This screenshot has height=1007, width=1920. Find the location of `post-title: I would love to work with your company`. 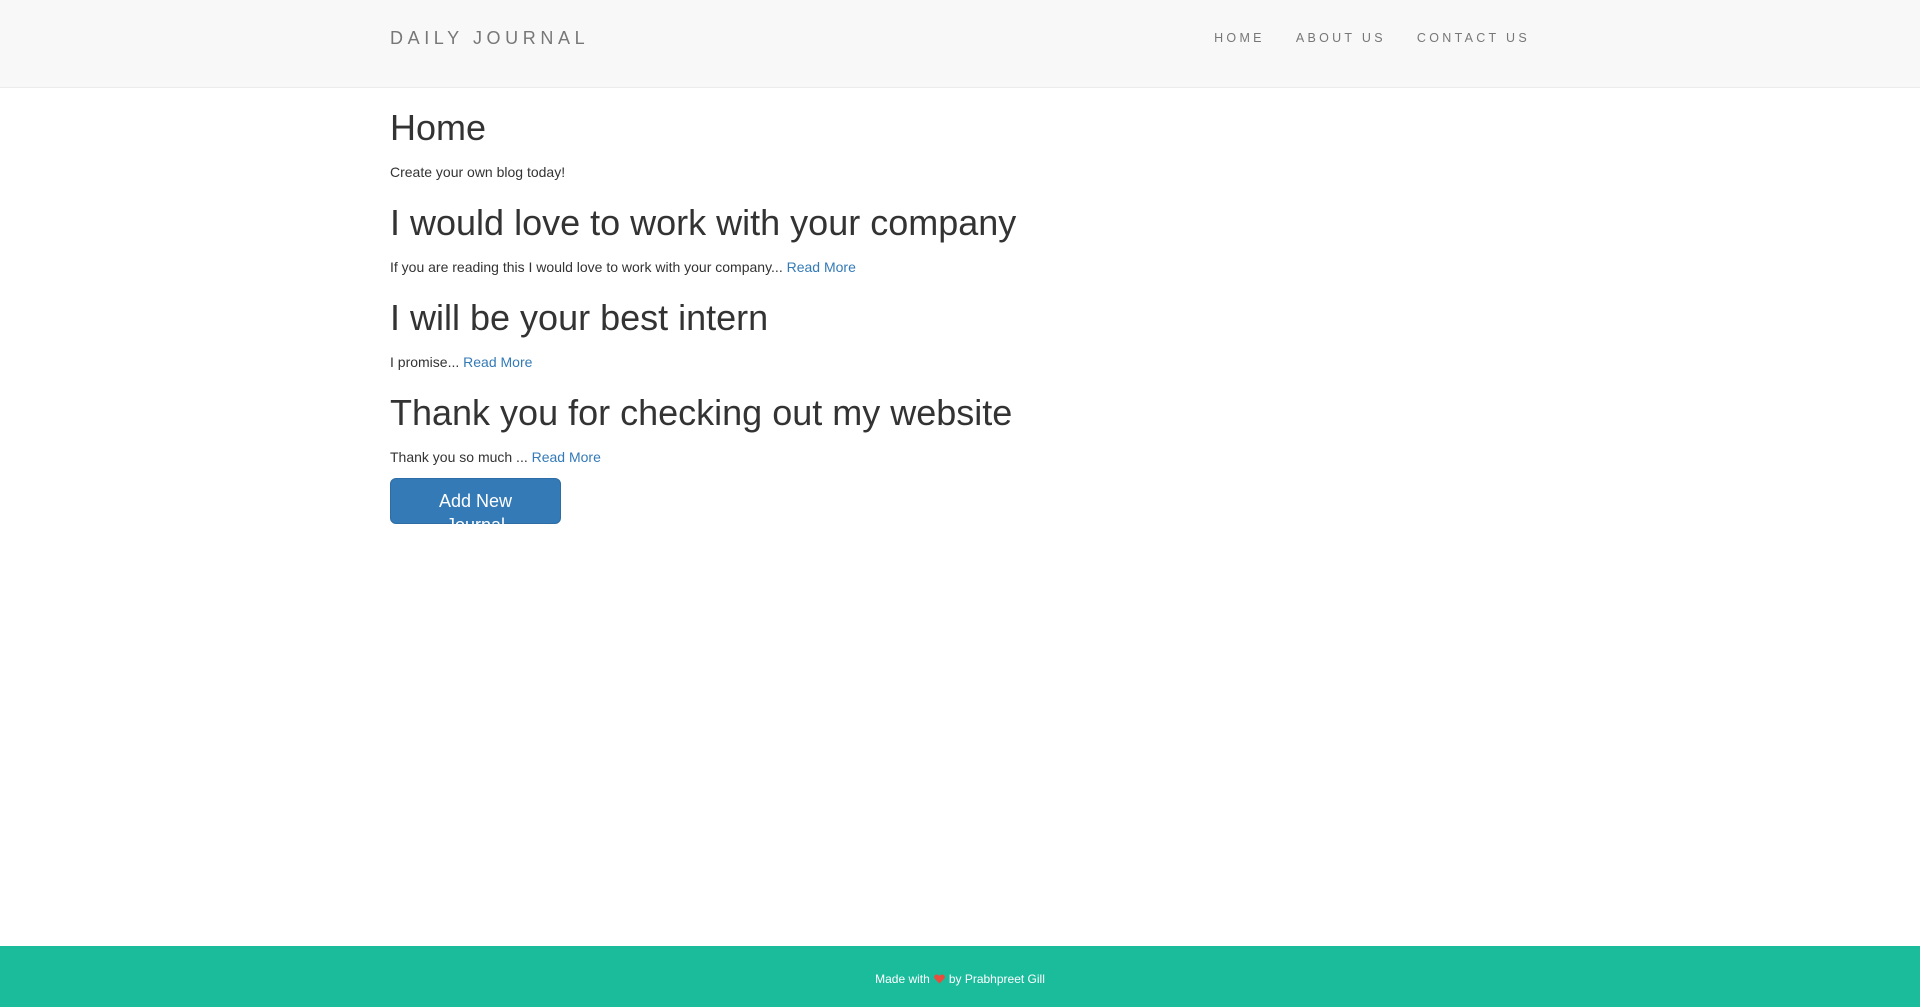

post-title: I would love to work with your company is located at coordinates (703, 222).